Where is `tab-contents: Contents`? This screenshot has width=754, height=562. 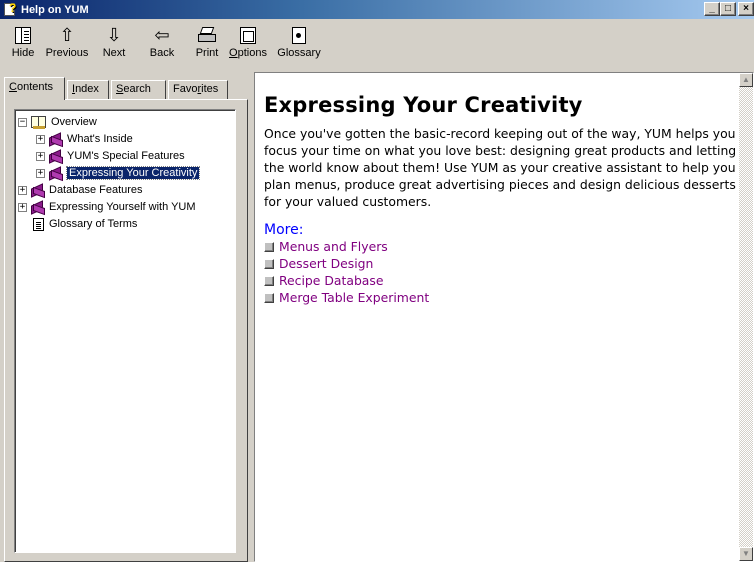 tab-contents: Contents is located at coordinates (34, 88).